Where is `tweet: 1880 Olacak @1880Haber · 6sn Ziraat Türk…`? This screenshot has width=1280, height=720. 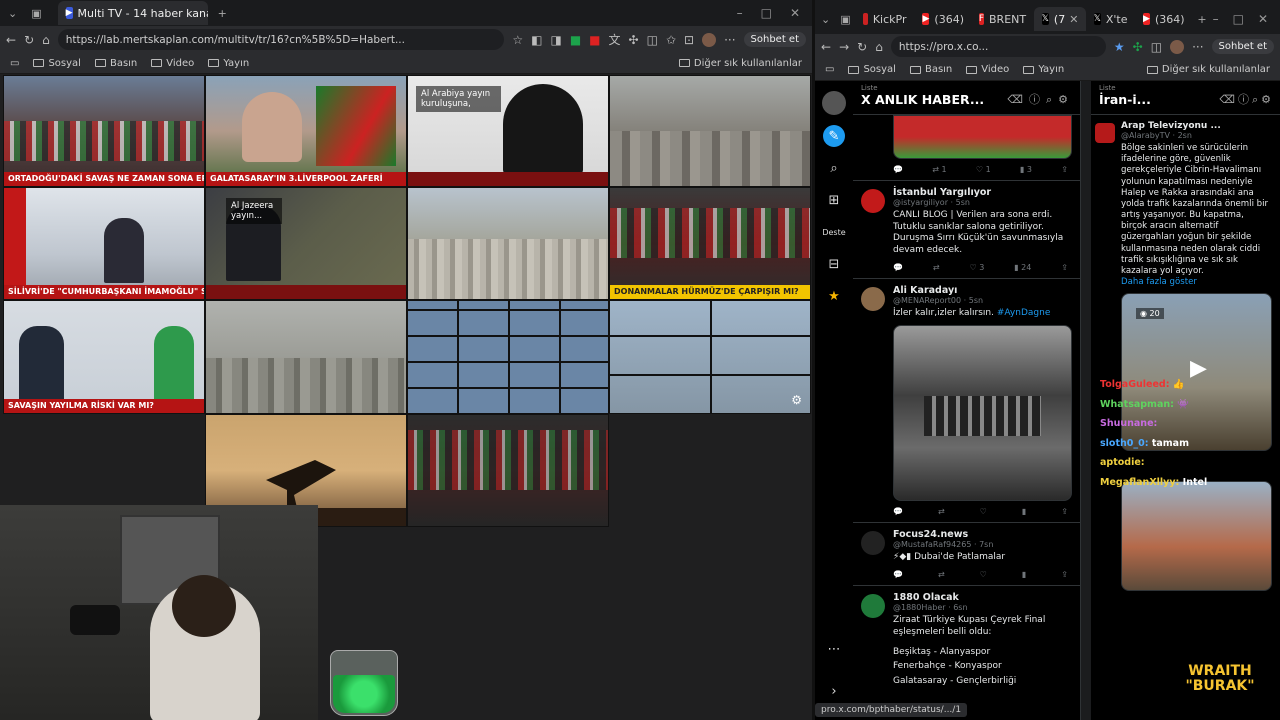
tweet: 1880 Olacak @1880Haber · 6sn Ziraat Türk… is located at coordinates (966, 639).